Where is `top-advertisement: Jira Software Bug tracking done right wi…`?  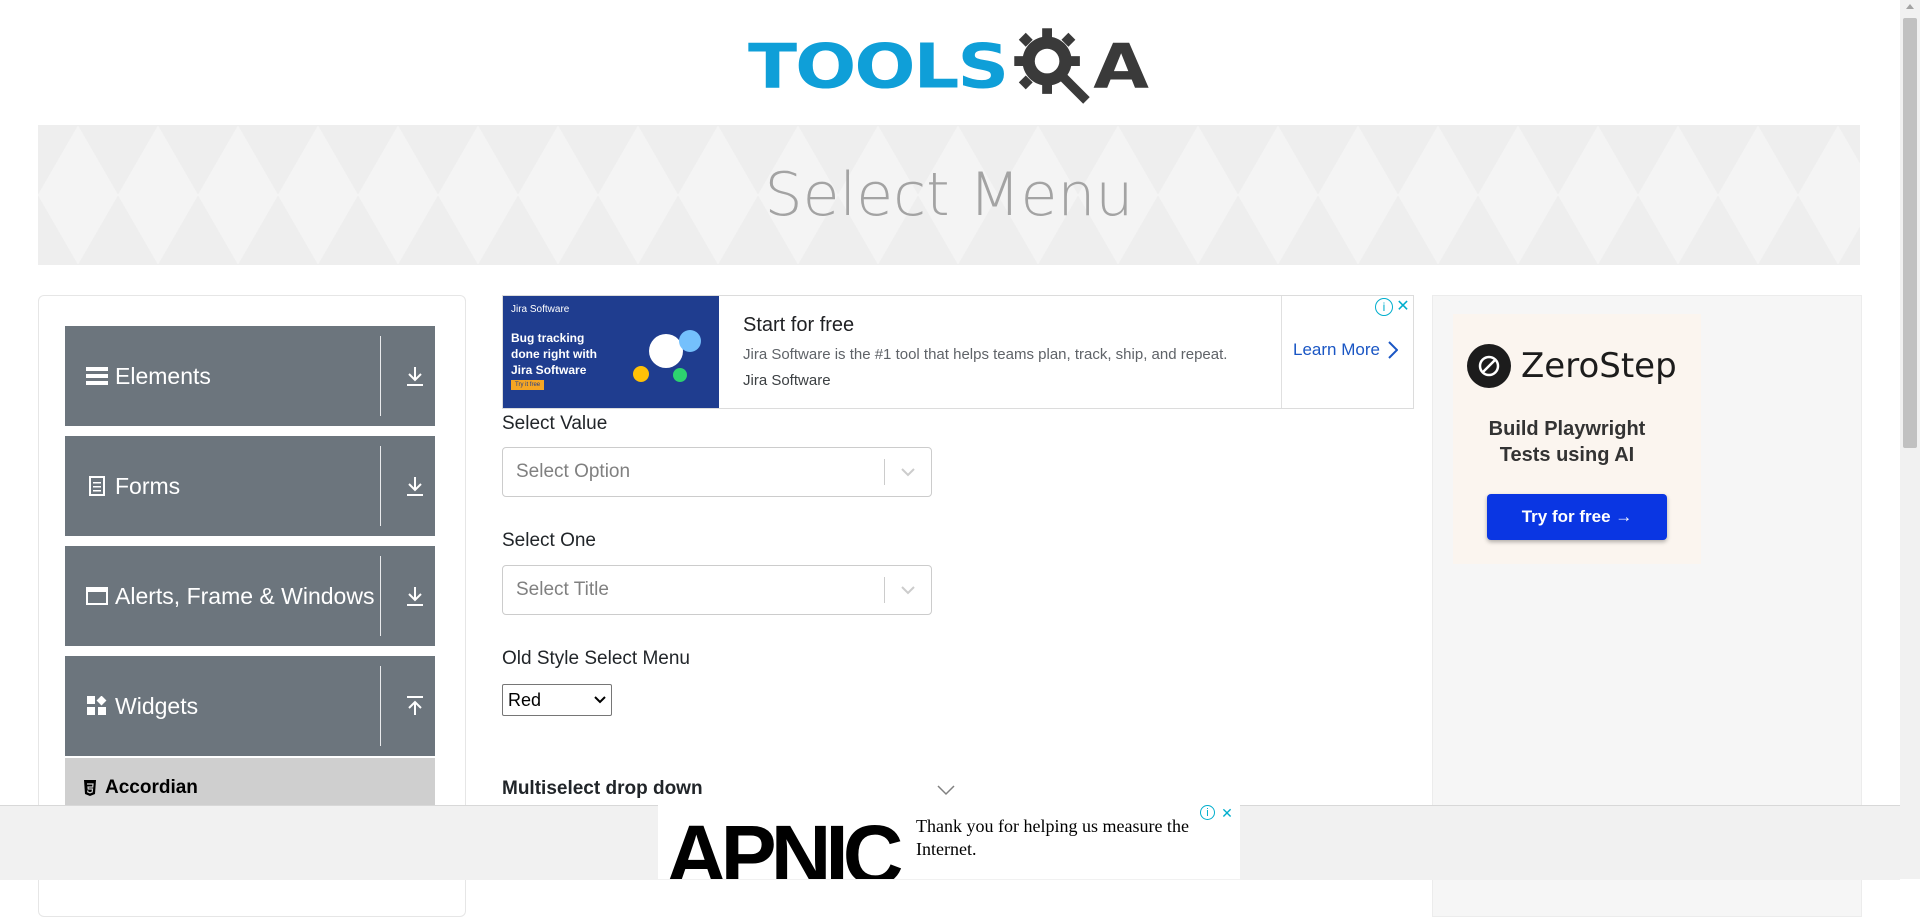 top-advertisement: Jira Software Bug tracking done right wi… is located at coordinates (958, 352).